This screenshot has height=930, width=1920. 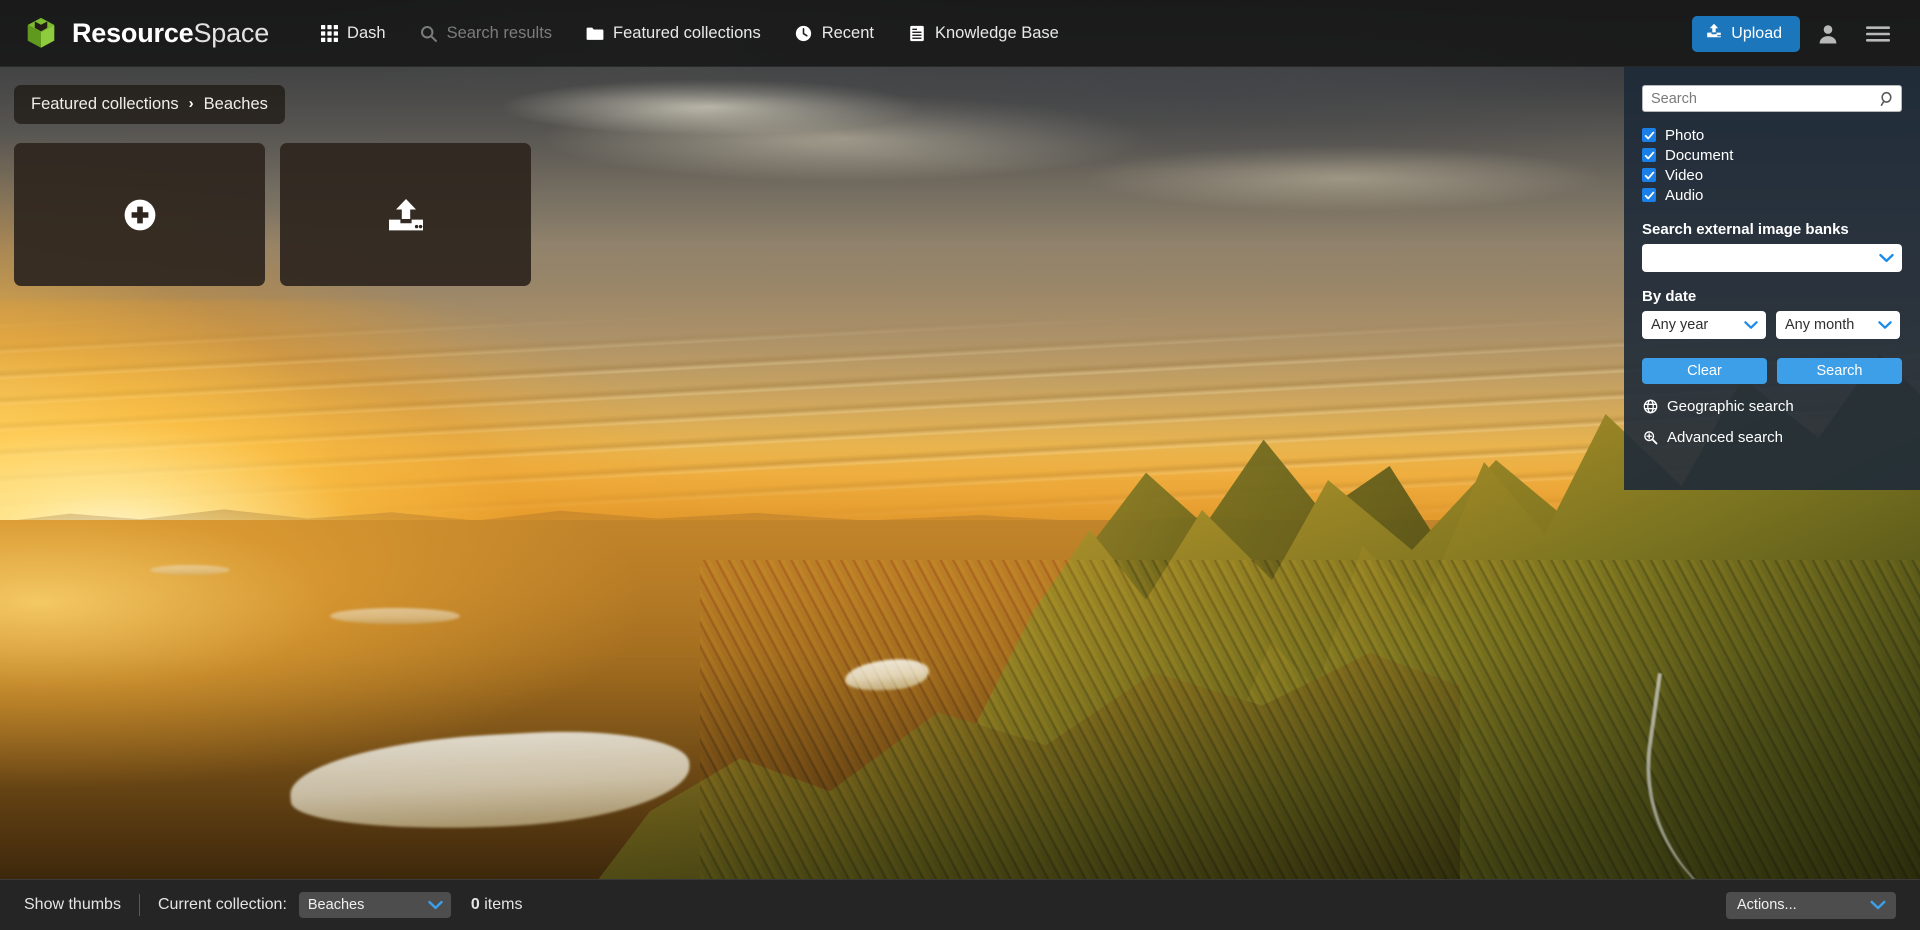 I want to click on search-input, so click(x=1772, y=98).